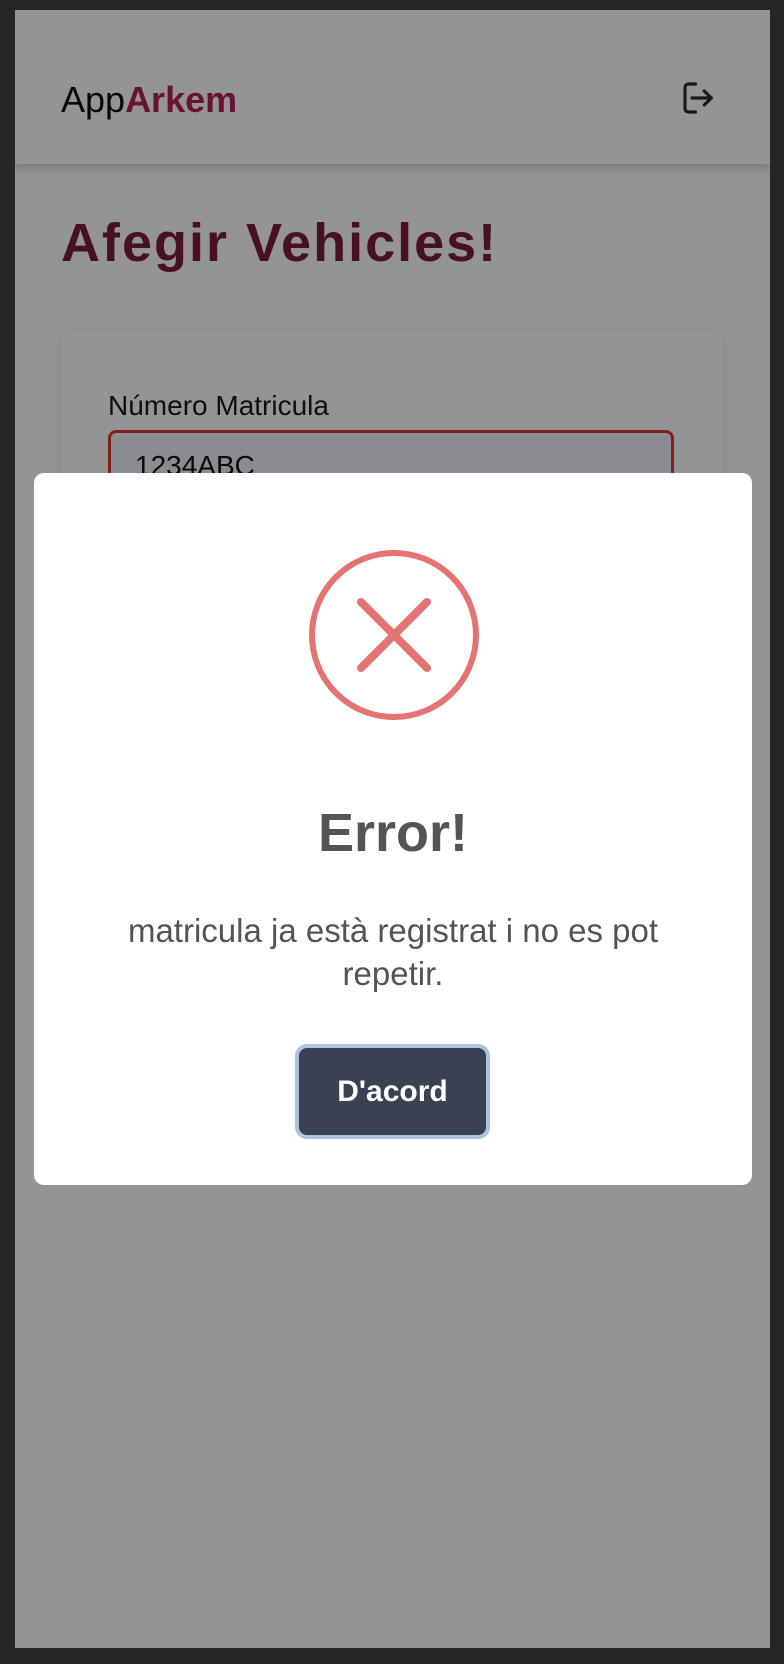 The image size is (784, 1664). What do you see at coordinates (392, 1091) in the screenshot?
I see `confirm-button: D'acord` at bounding box center [392, 1091].